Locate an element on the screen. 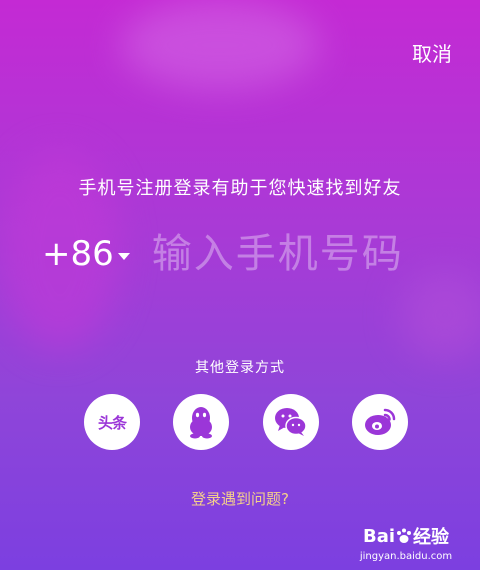 The width and height of the screenshot is (480, 570). weibo-icon is located at coordinates (380, 421).